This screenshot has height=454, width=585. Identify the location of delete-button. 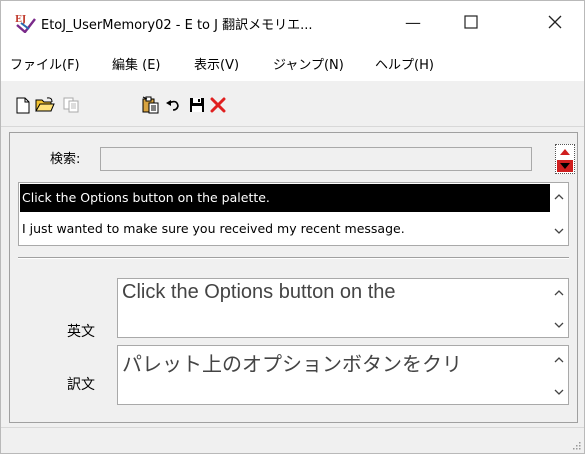
(218, 105).